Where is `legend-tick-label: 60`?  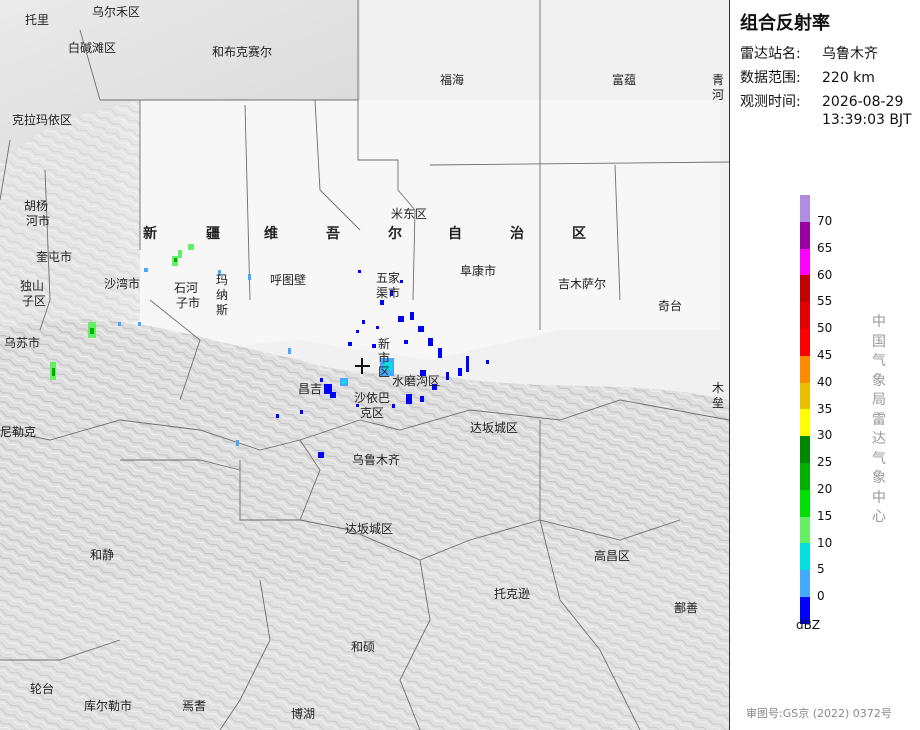 legend-tick-label: 60 is located at coordinates (825, 274).